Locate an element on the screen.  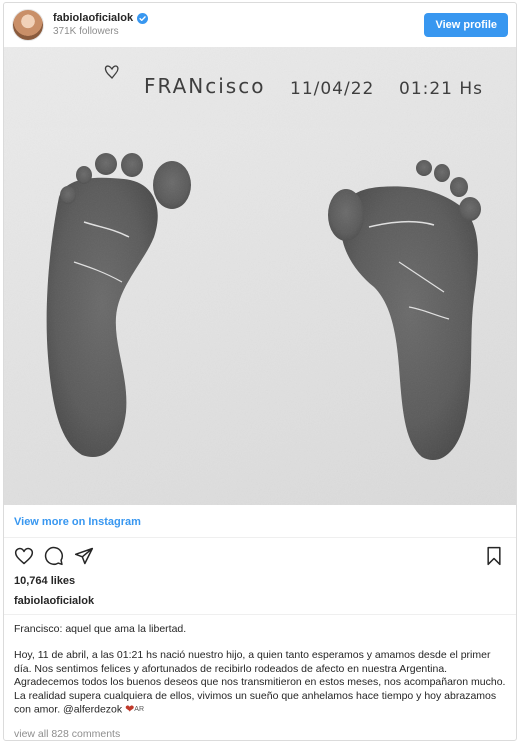
heart-icon is located at coordinates (24, 556).